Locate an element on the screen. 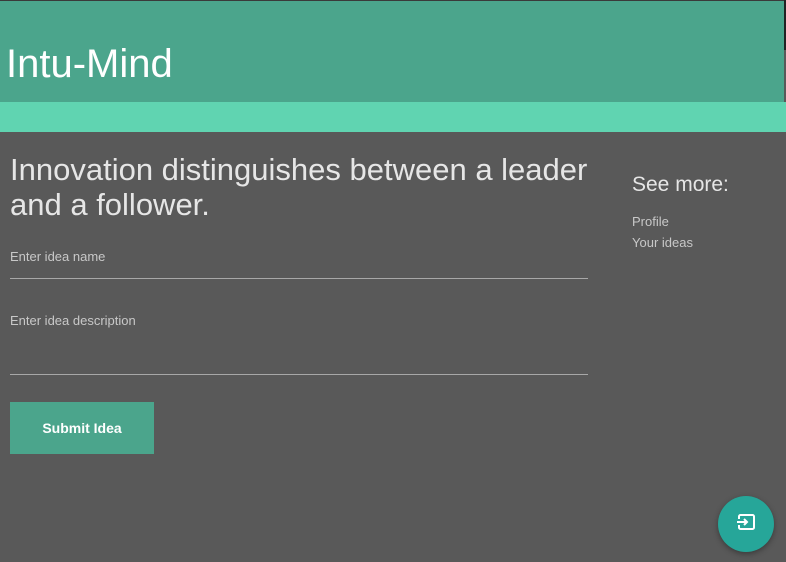 The image size is (786, 562). idea-name-underline is located at coordinates (299, 278).